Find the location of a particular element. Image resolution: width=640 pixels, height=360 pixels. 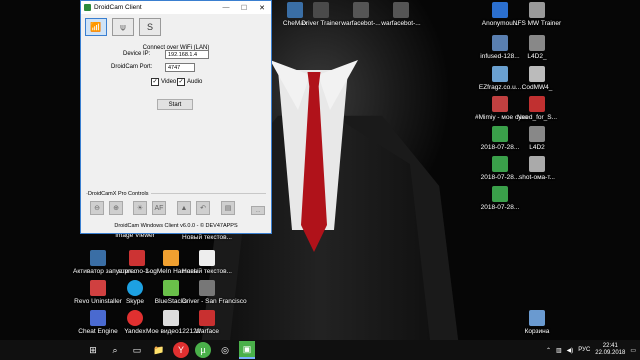

bluestacks-icon is located at coordinates (171, 288).